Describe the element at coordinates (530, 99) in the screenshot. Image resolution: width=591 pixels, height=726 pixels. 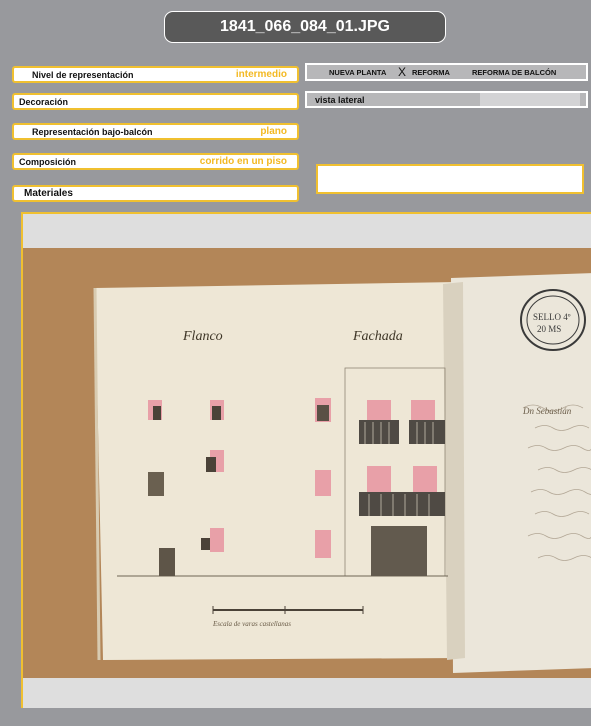
I see `vista-lateral-highlight` at that location.